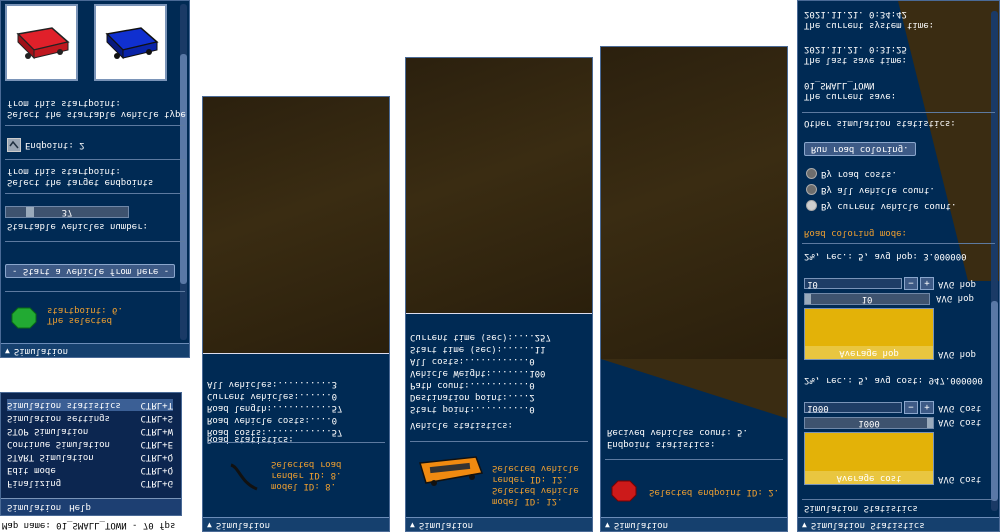 This screenshot has height=532, width=1000. What do you see at coordinates (156, 483) in the screenshot?
I see `menu-item-shortcut: CTRL+G` at bounding box center [156, 483].